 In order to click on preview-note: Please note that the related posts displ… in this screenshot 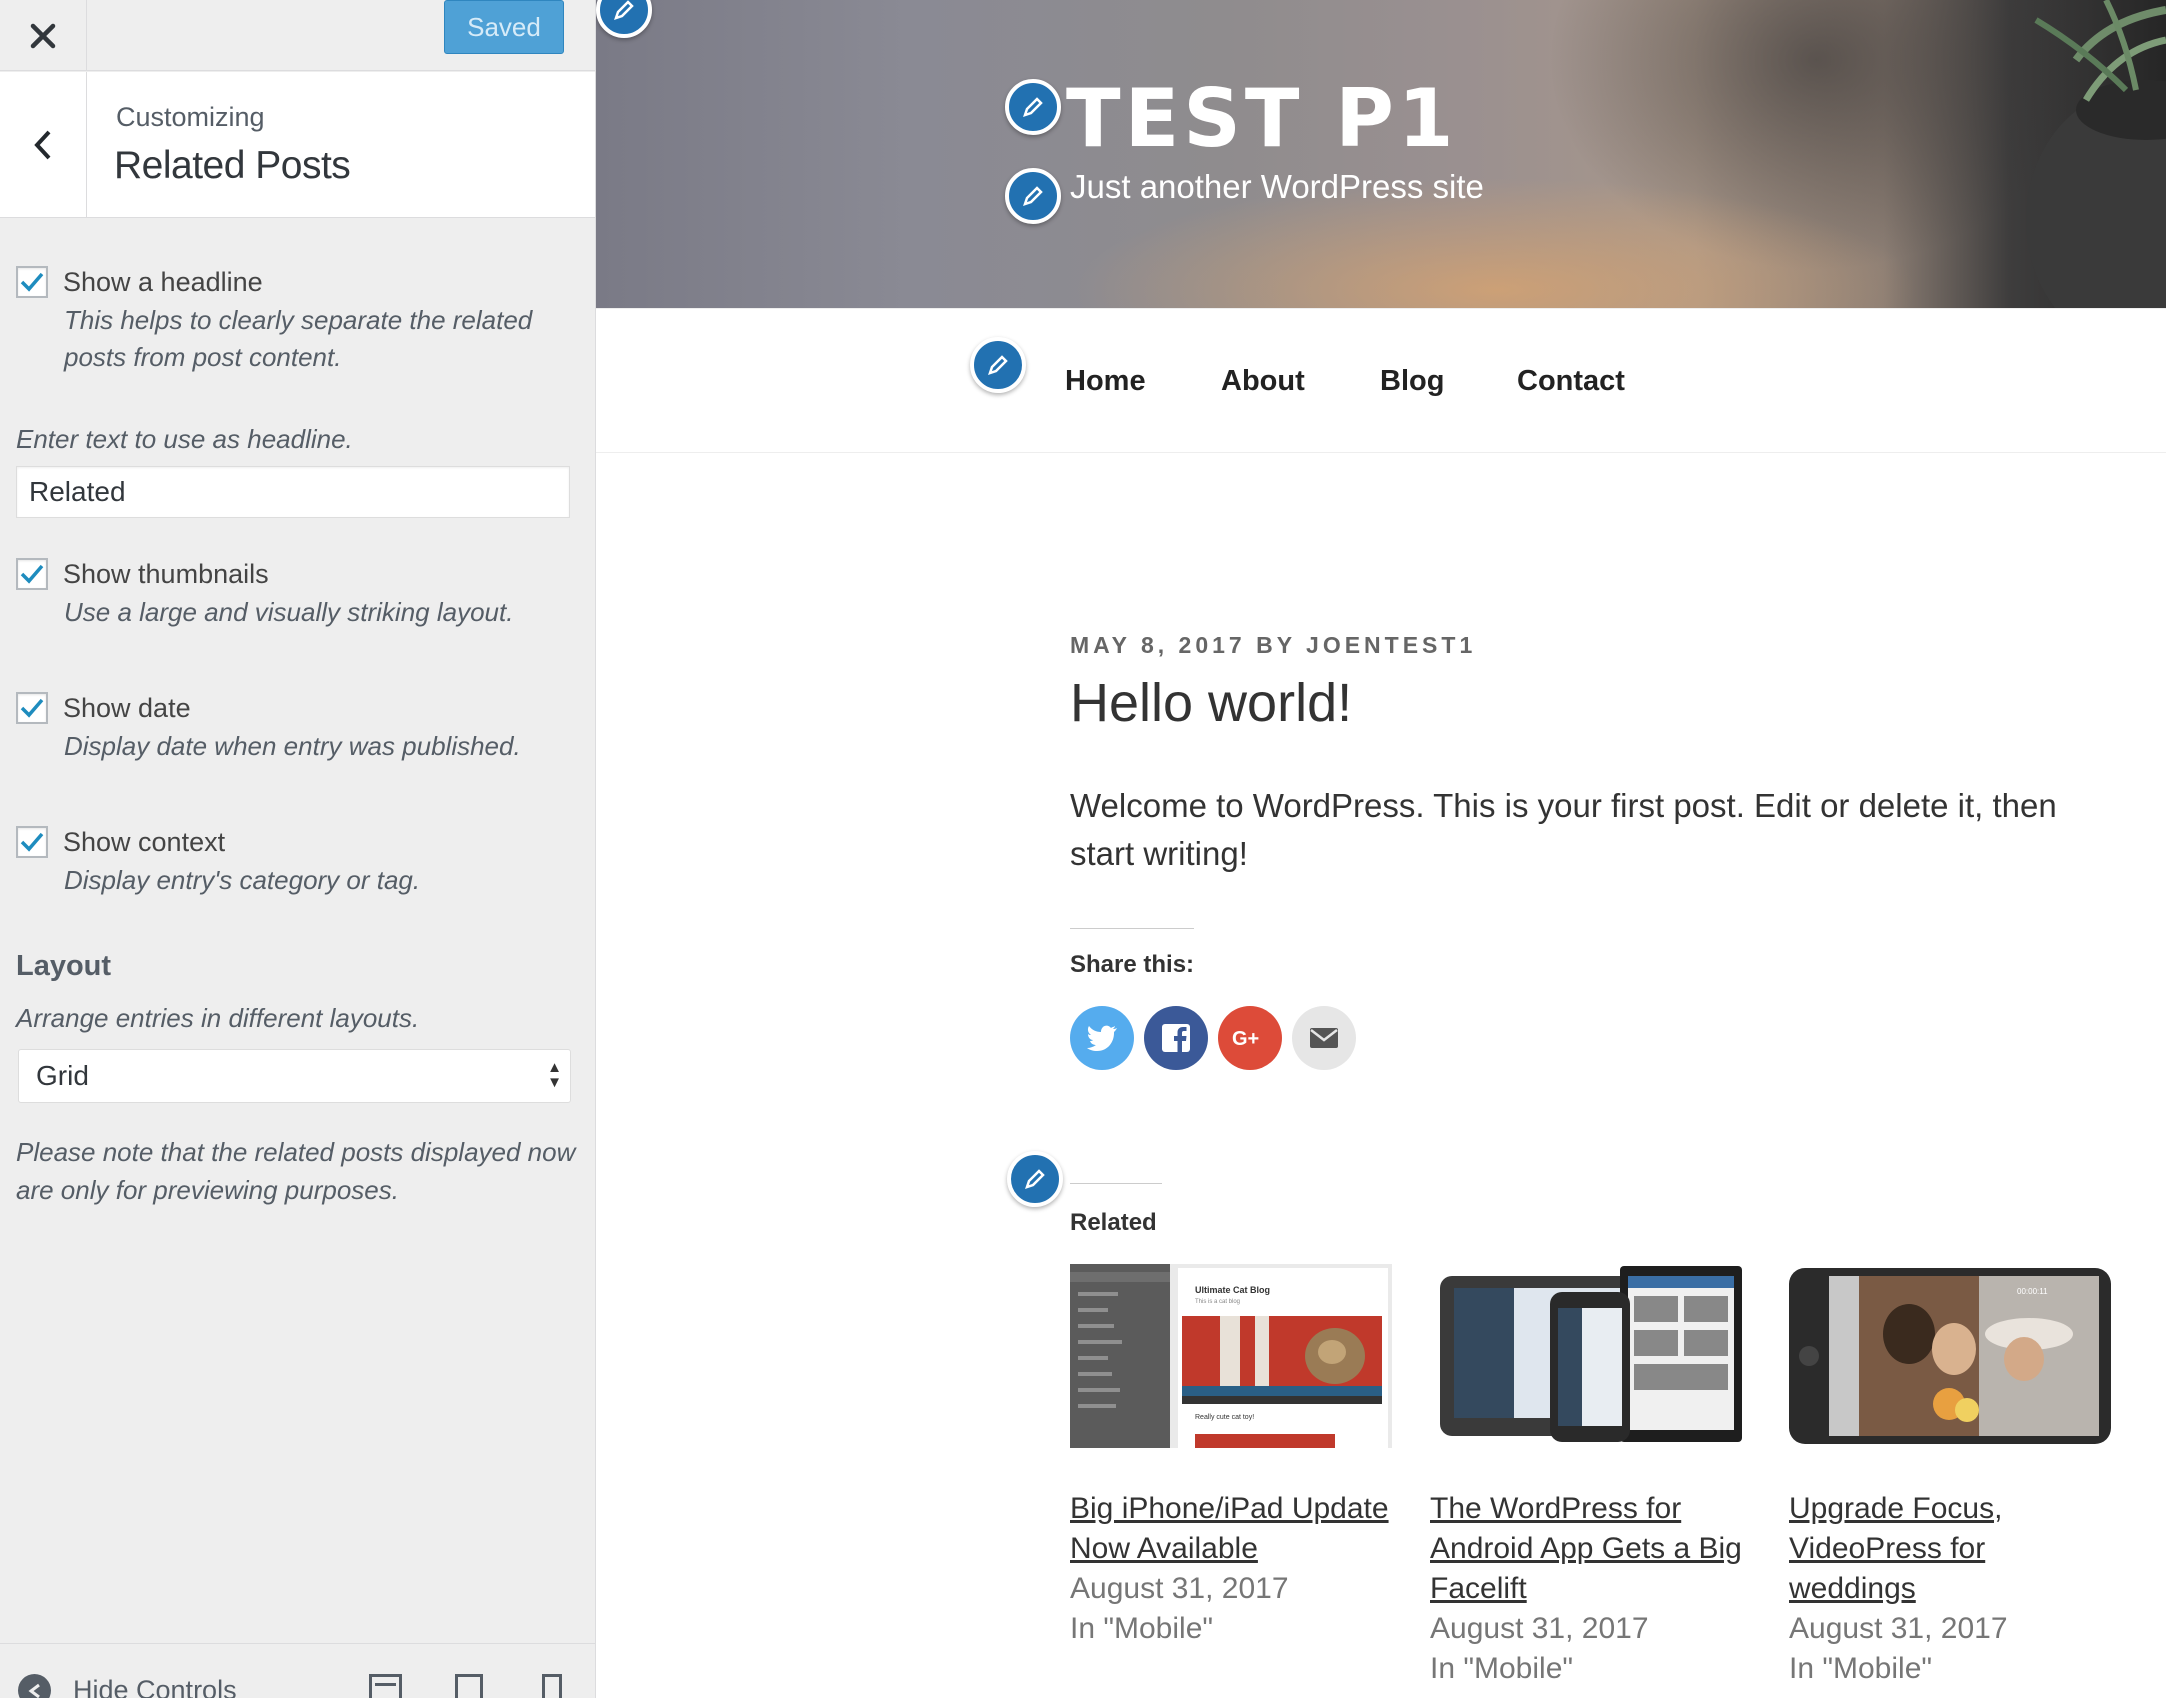, I will do `click(296, 1171)`.